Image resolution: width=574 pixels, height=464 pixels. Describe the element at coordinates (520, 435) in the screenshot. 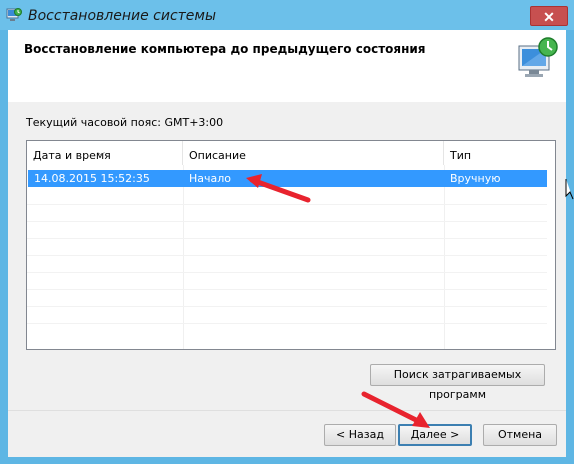

I see `cancel-button: Отмена` at that location.